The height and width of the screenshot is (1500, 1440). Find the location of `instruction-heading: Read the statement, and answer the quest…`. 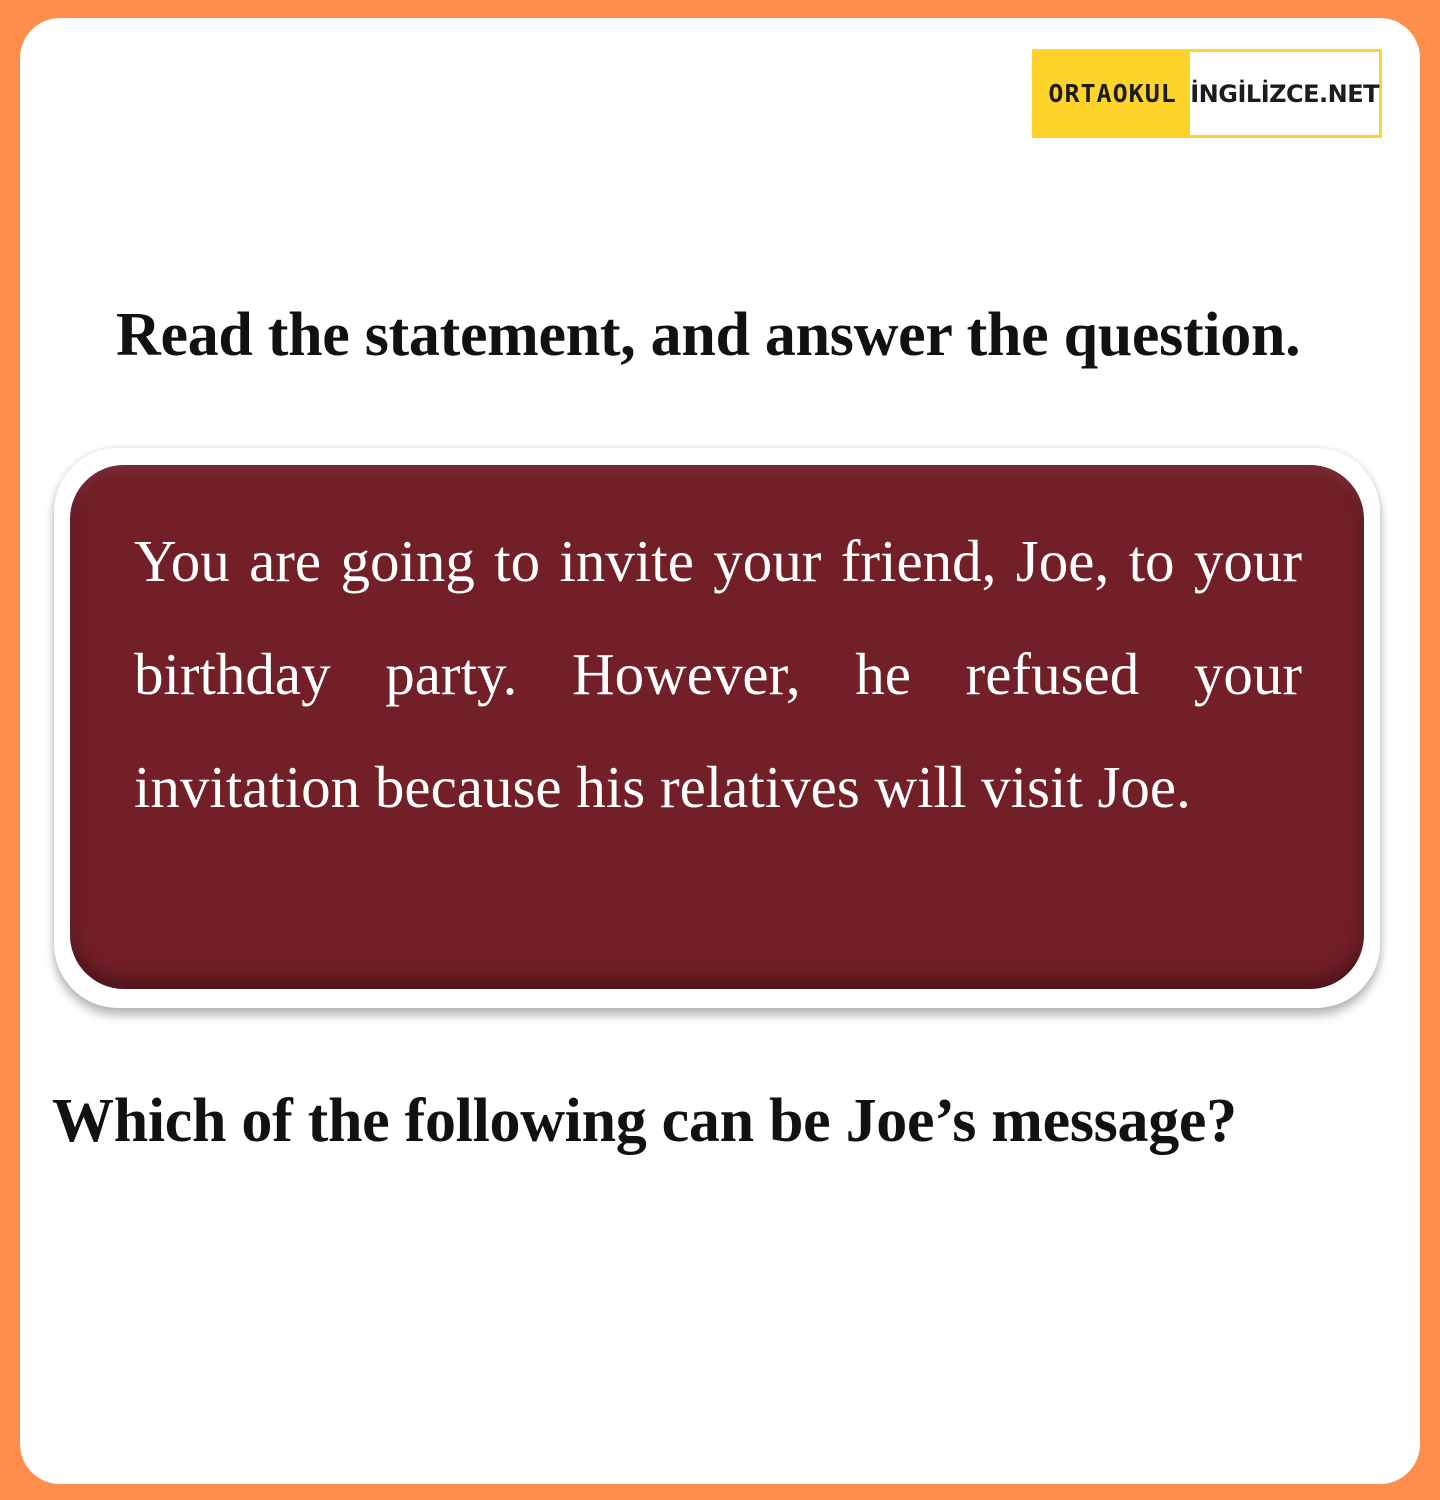

instruction-heading: Read the statement, and answer the quest… is located at coordinates (708, 335).